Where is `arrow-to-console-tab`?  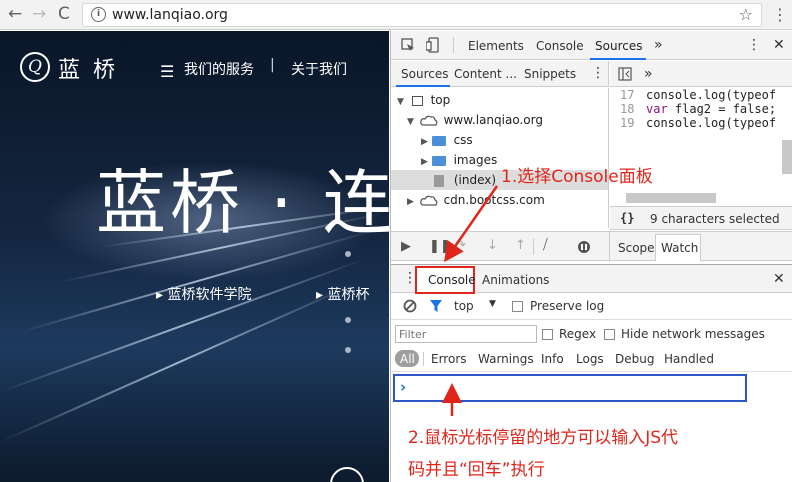 arrow-to-console-tab is located at coordinates (471, 224).